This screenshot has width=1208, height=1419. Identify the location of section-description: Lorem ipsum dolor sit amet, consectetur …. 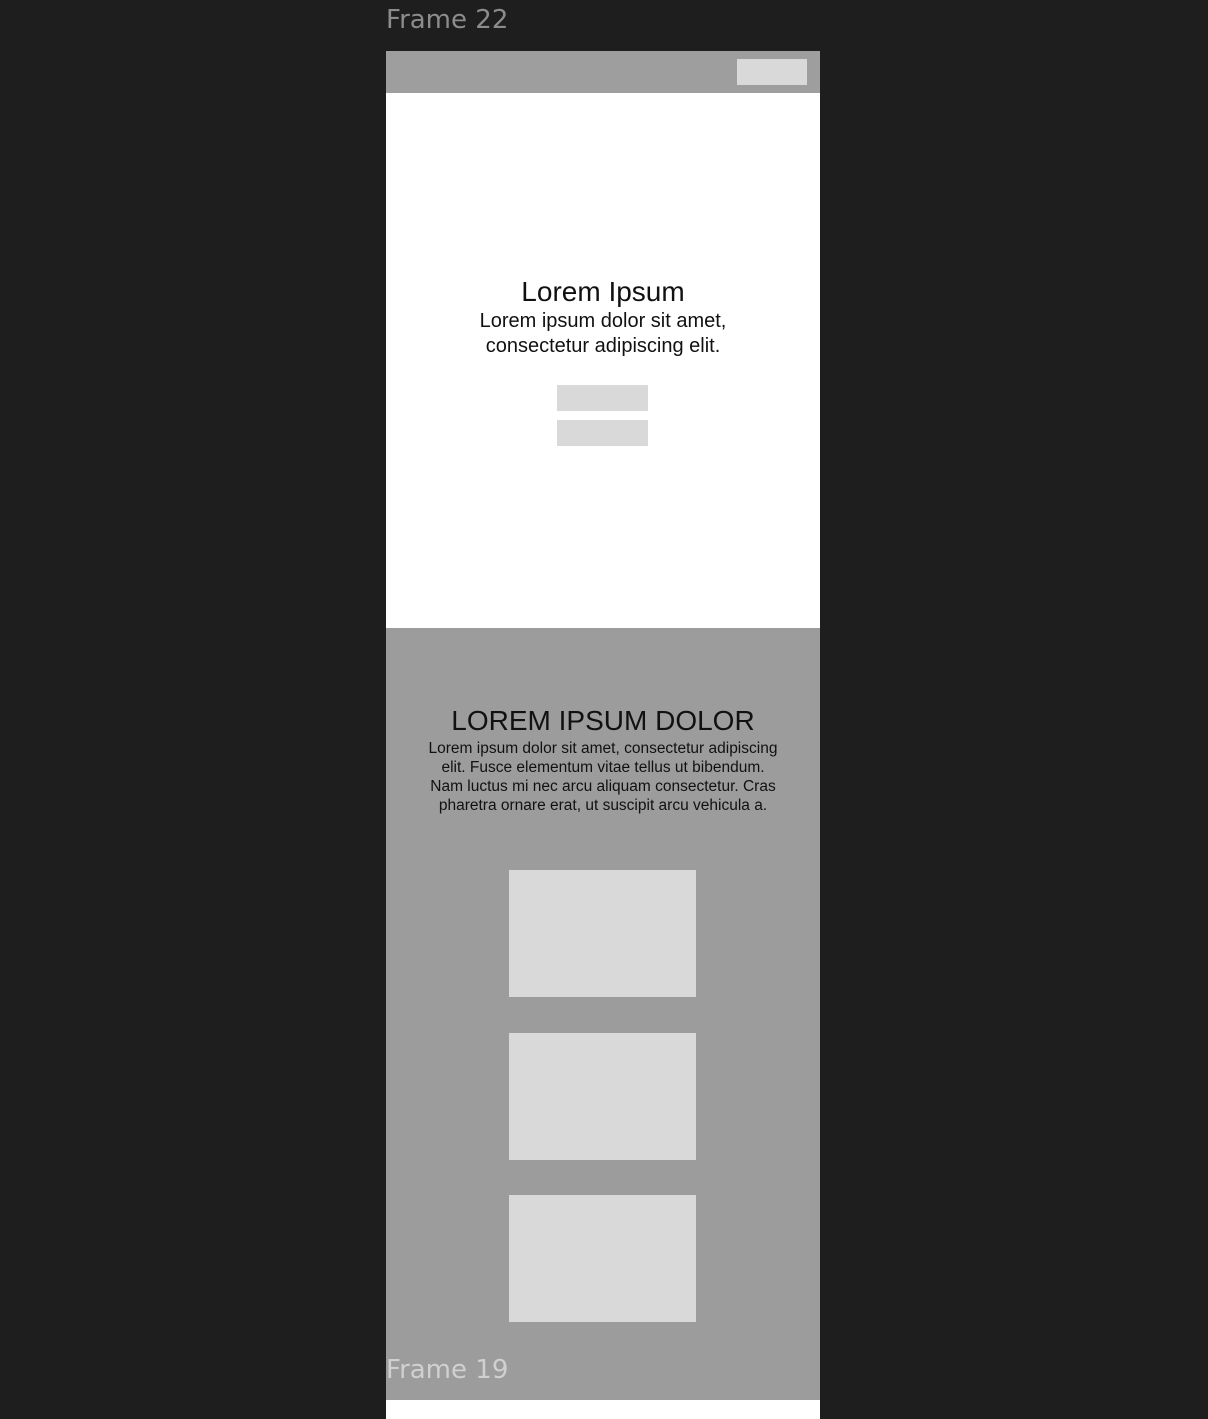
(603, 777).